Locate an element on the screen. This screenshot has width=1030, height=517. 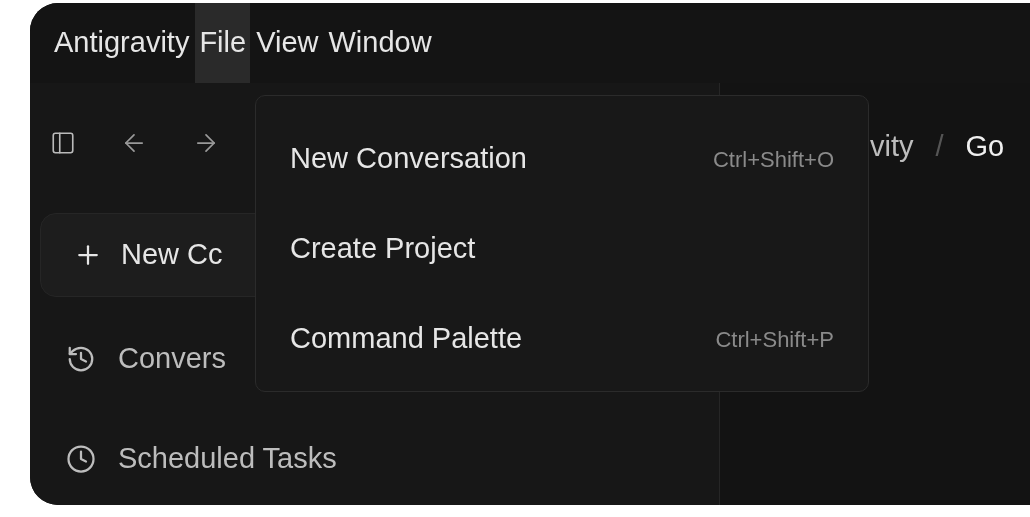
shortcut-text: Ctrl+Shift+P is located at coordinates (774, 339).